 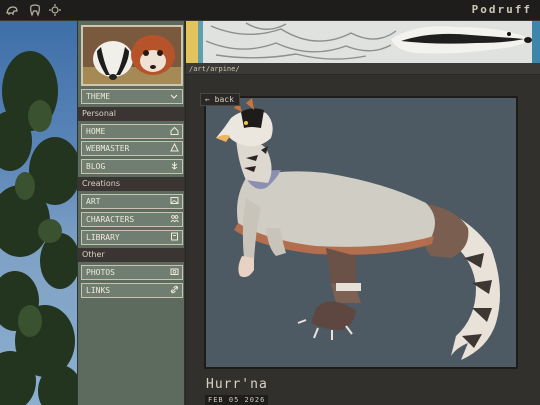 I want to click on sidebar-item-label: CHARACTERS, so click(x=110, y=219).